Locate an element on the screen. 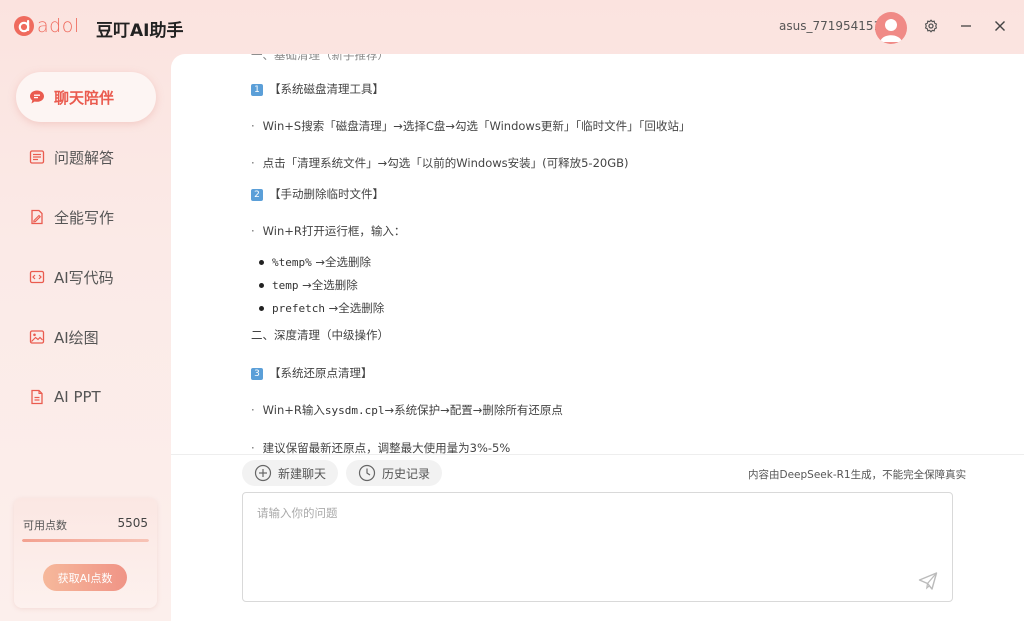  sidebar-item-code: AI写代码 is located at coordinates (86, 277).